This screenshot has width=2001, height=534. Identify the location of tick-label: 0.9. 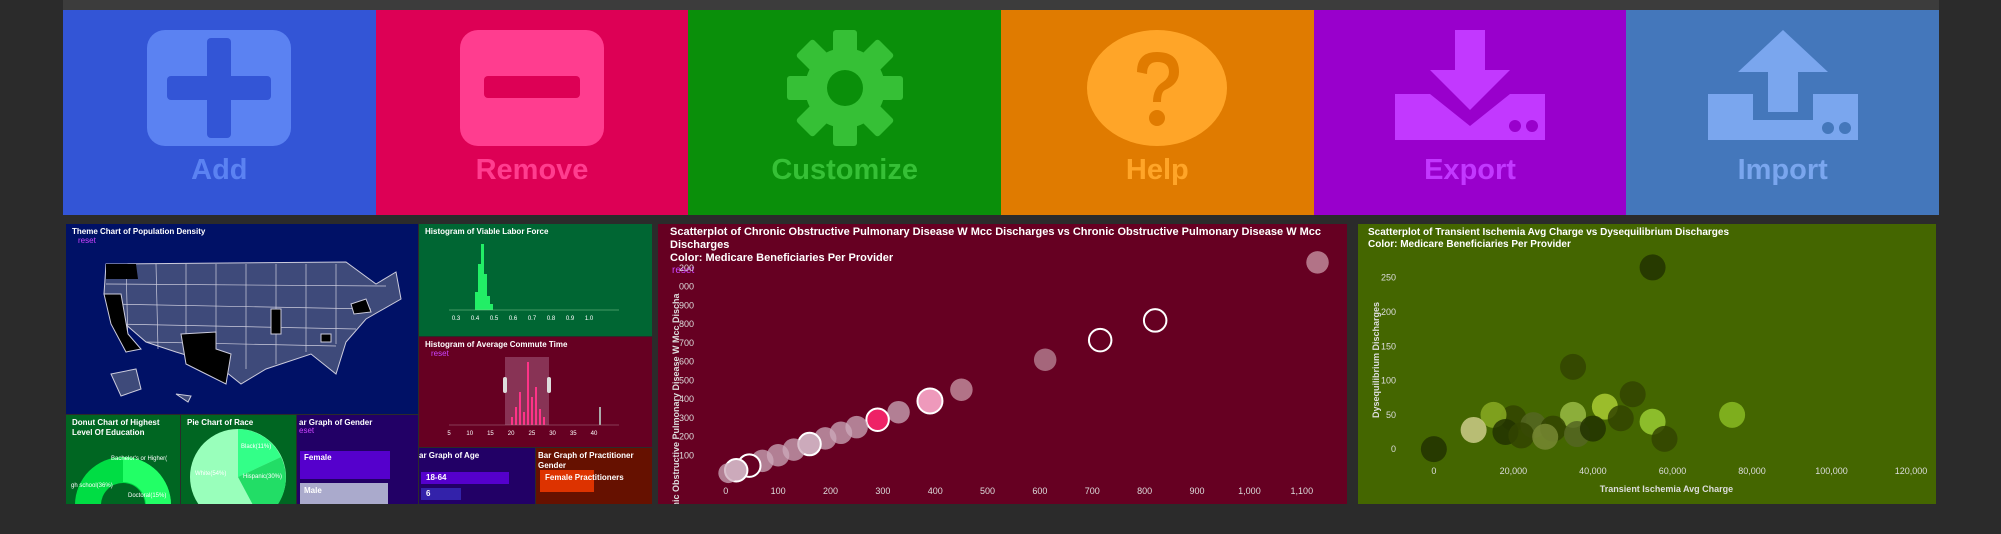
(570, 319).